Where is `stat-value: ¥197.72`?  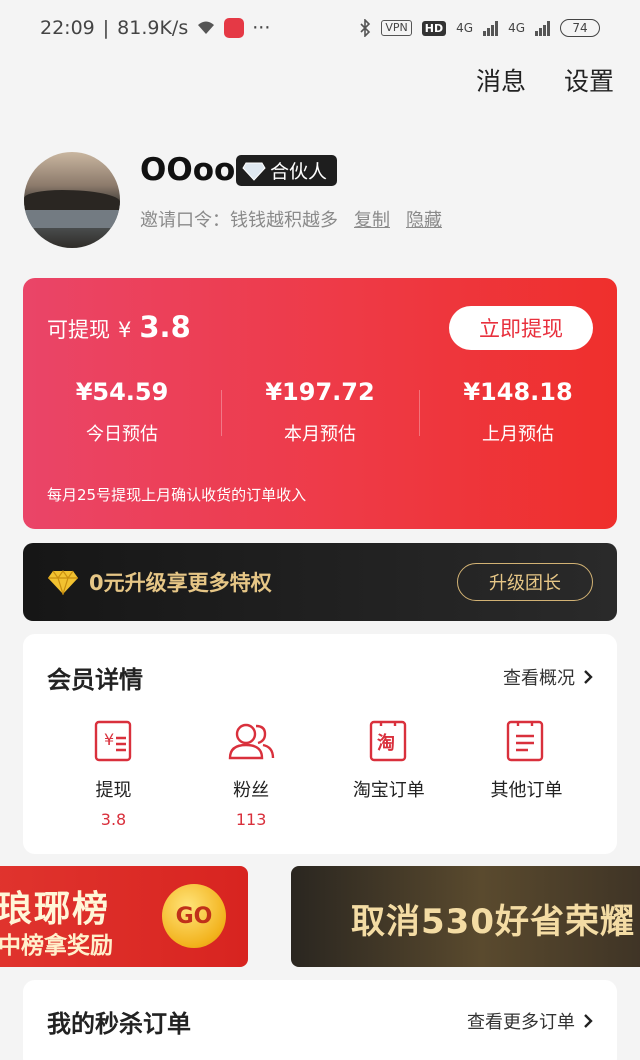 stat-value: ¥197.72 is located at coordinates (320, 392).